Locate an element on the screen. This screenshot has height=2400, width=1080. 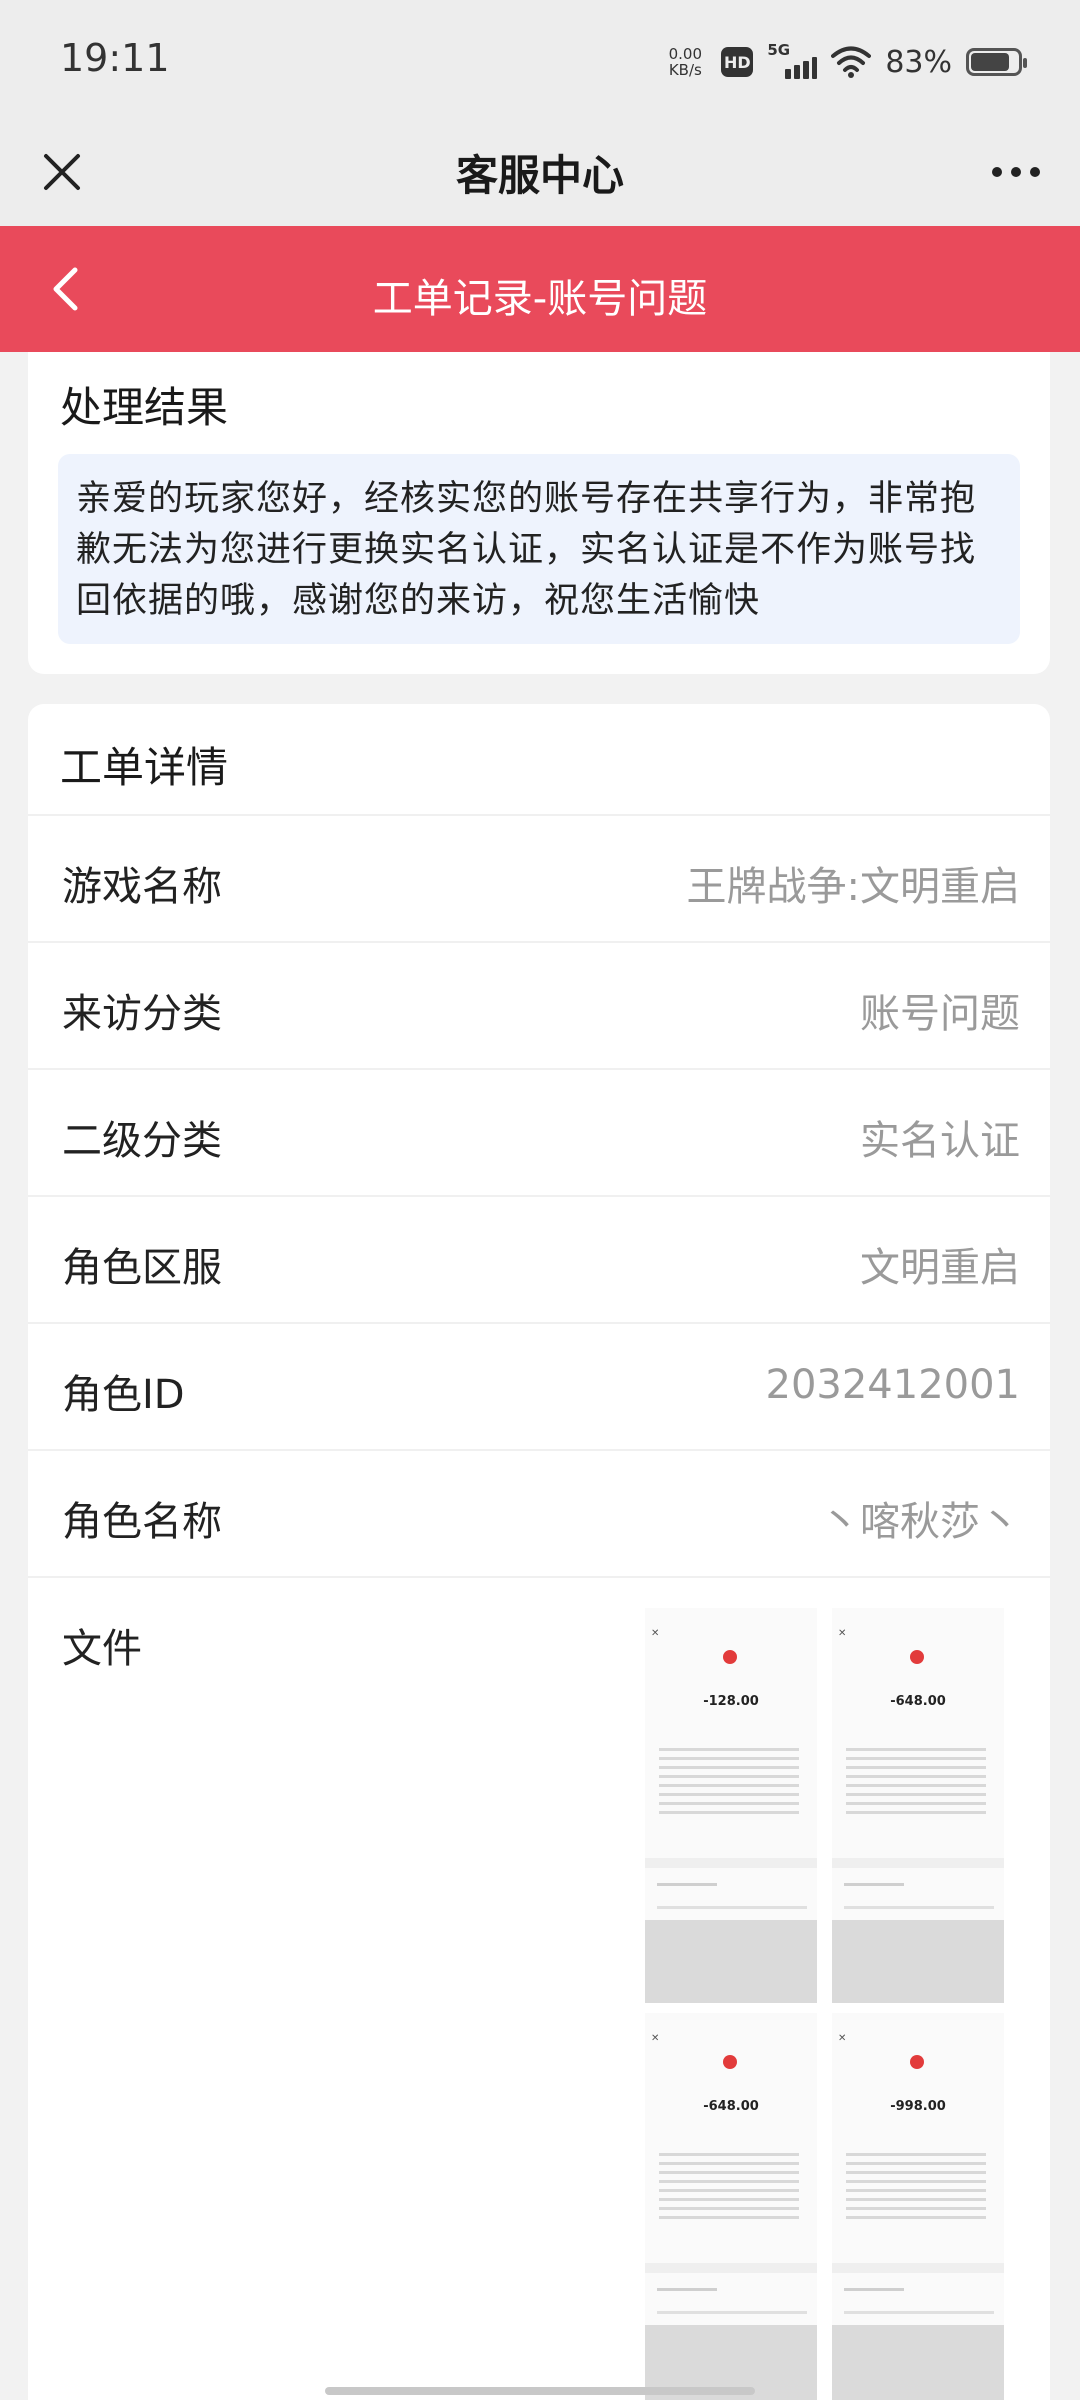
page-title: 客服中心 is located at coordinates (539, 175).